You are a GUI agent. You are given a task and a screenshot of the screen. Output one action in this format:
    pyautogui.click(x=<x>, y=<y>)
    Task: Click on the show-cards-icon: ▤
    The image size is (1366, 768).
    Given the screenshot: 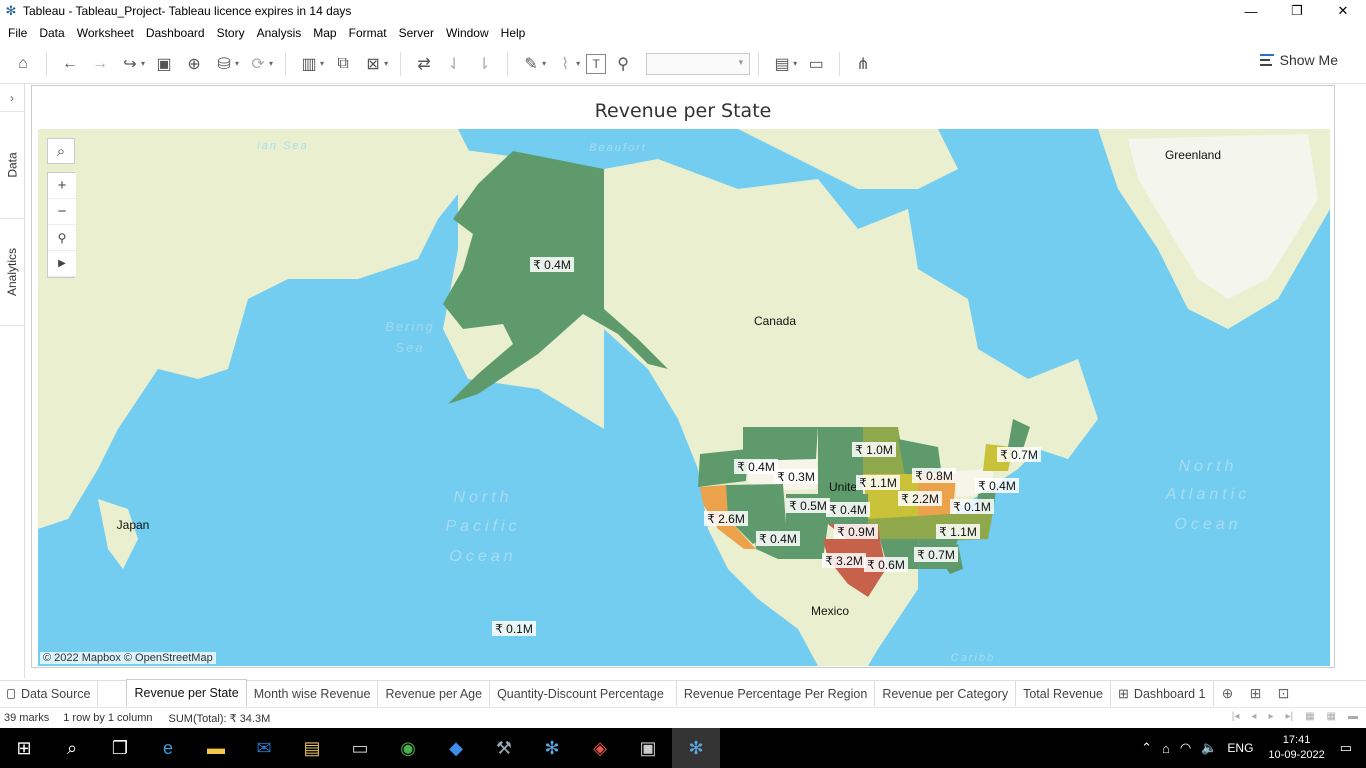 What is the action you would take?
    pyautogui.click(x=782, y=64)
    